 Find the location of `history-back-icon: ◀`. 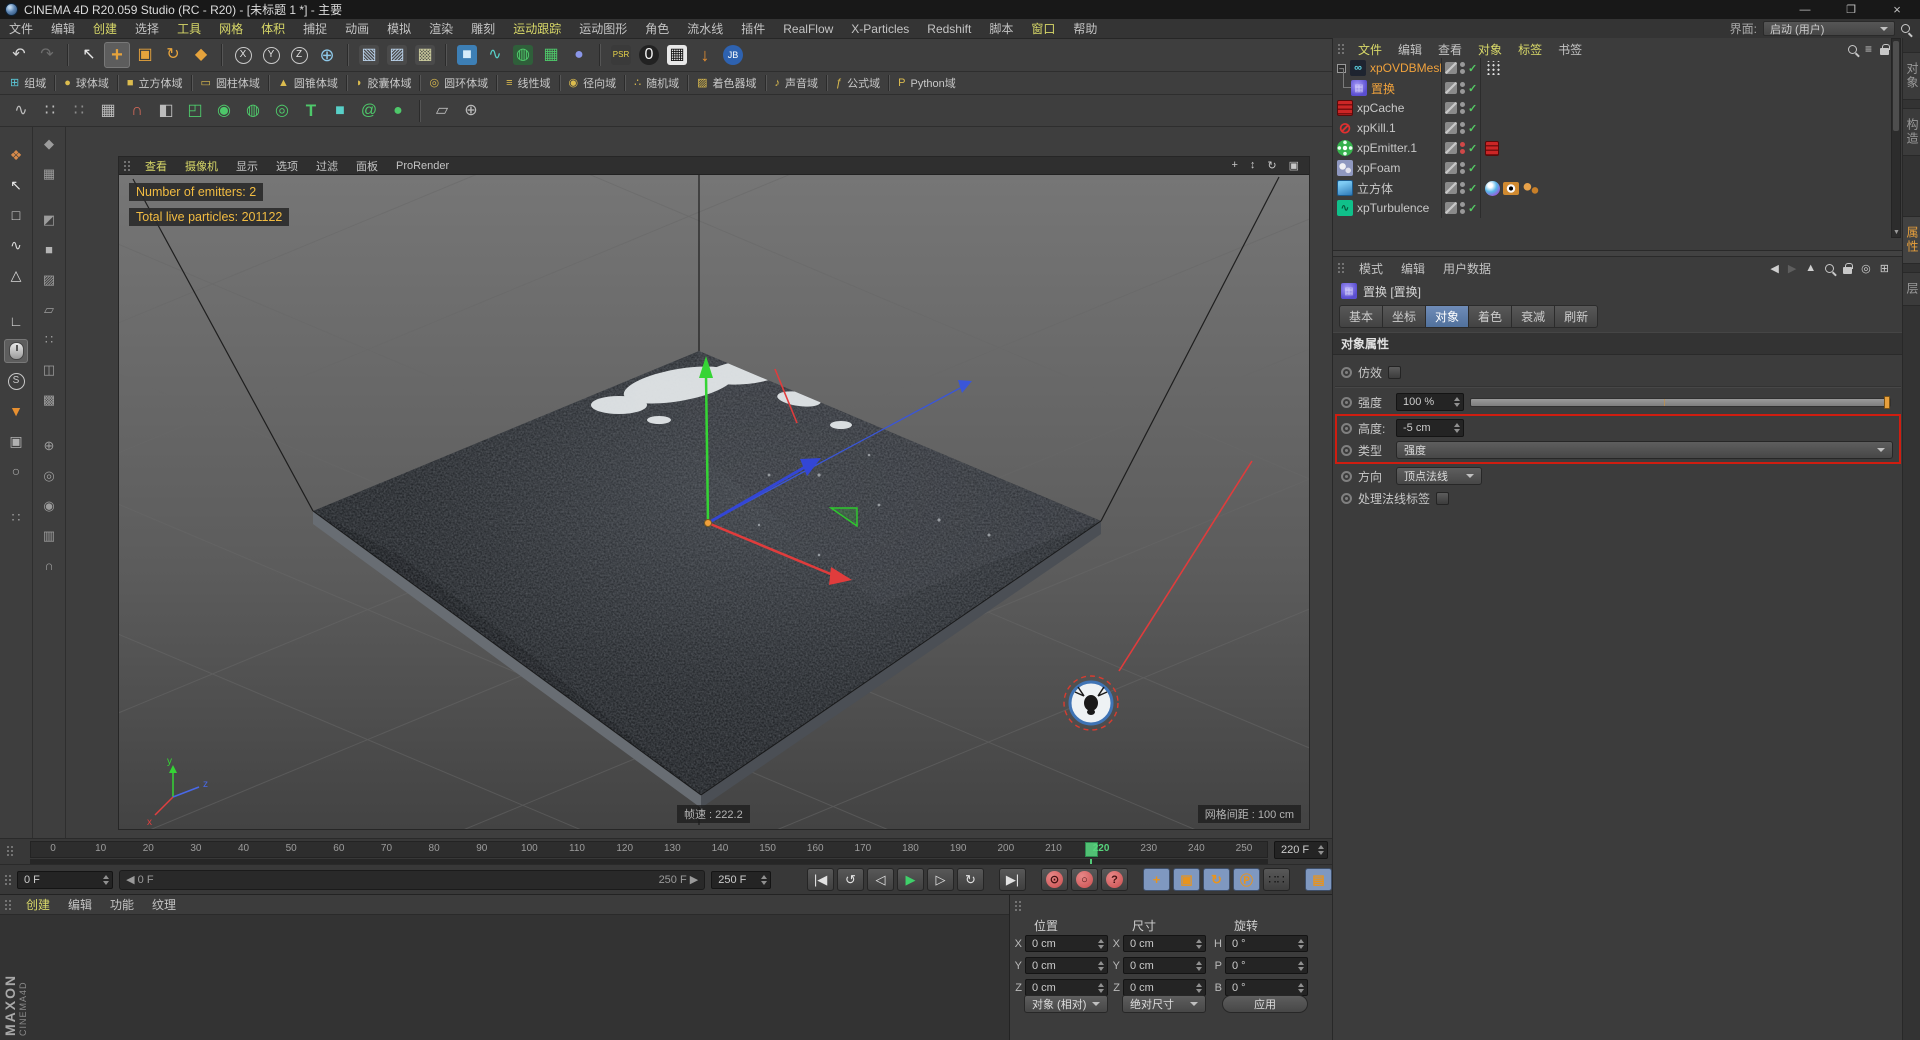

history-back-icon: ◀ is located at coordinates (1774, 268).